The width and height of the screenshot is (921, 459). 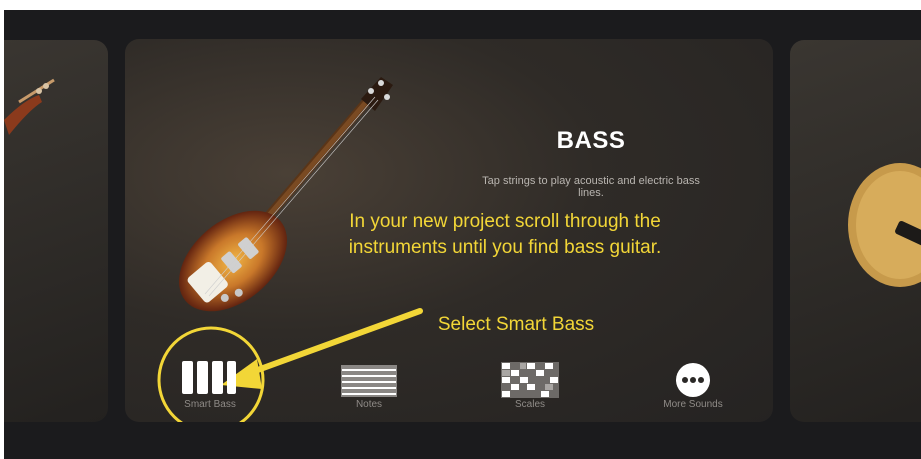 I want to click on more-sounds-button, so click(x=693, y=380).